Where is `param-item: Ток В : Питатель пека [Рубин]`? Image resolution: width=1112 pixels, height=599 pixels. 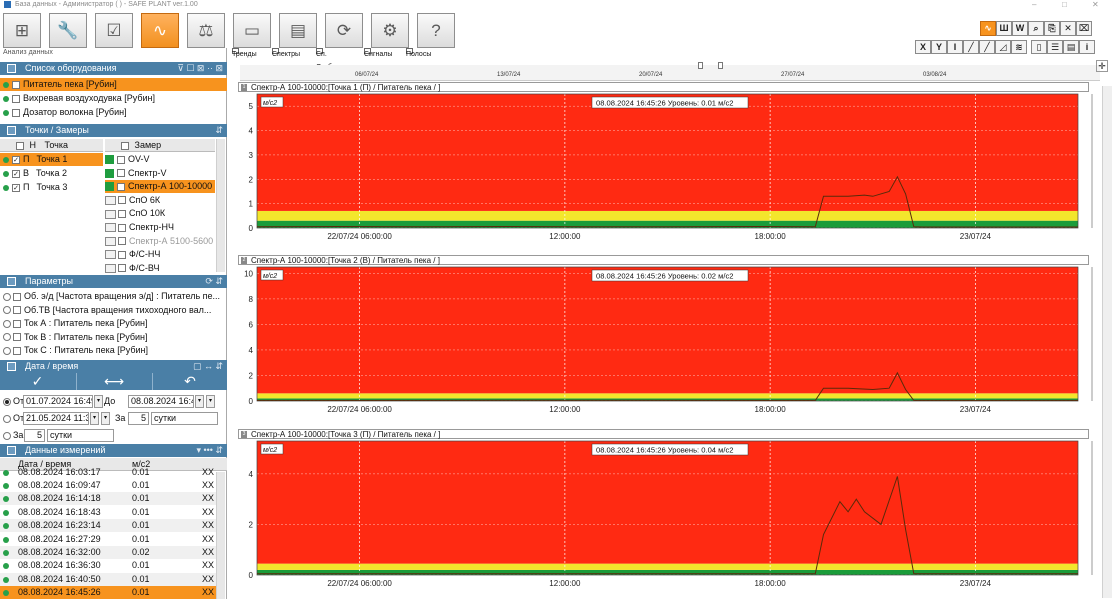 param-item: Ток В : Питатель пека [Рубин] is located at coordinates (113, 337).